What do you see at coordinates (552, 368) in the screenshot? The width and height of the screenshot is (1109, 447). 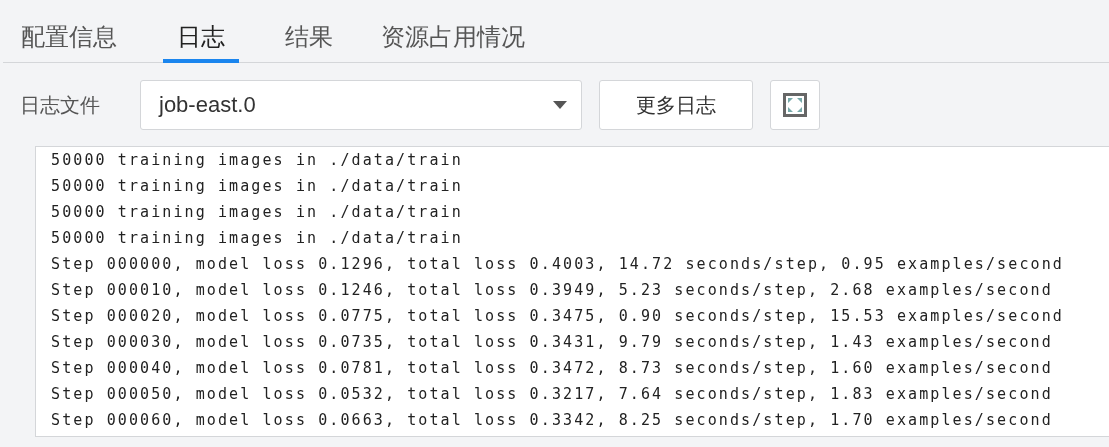 I see `log-line: Step 000040, model loss 0.0781, total loss 0.3472, 8.73 seconds/step, 1.60 examples/second` at bounding box center [552, 368].